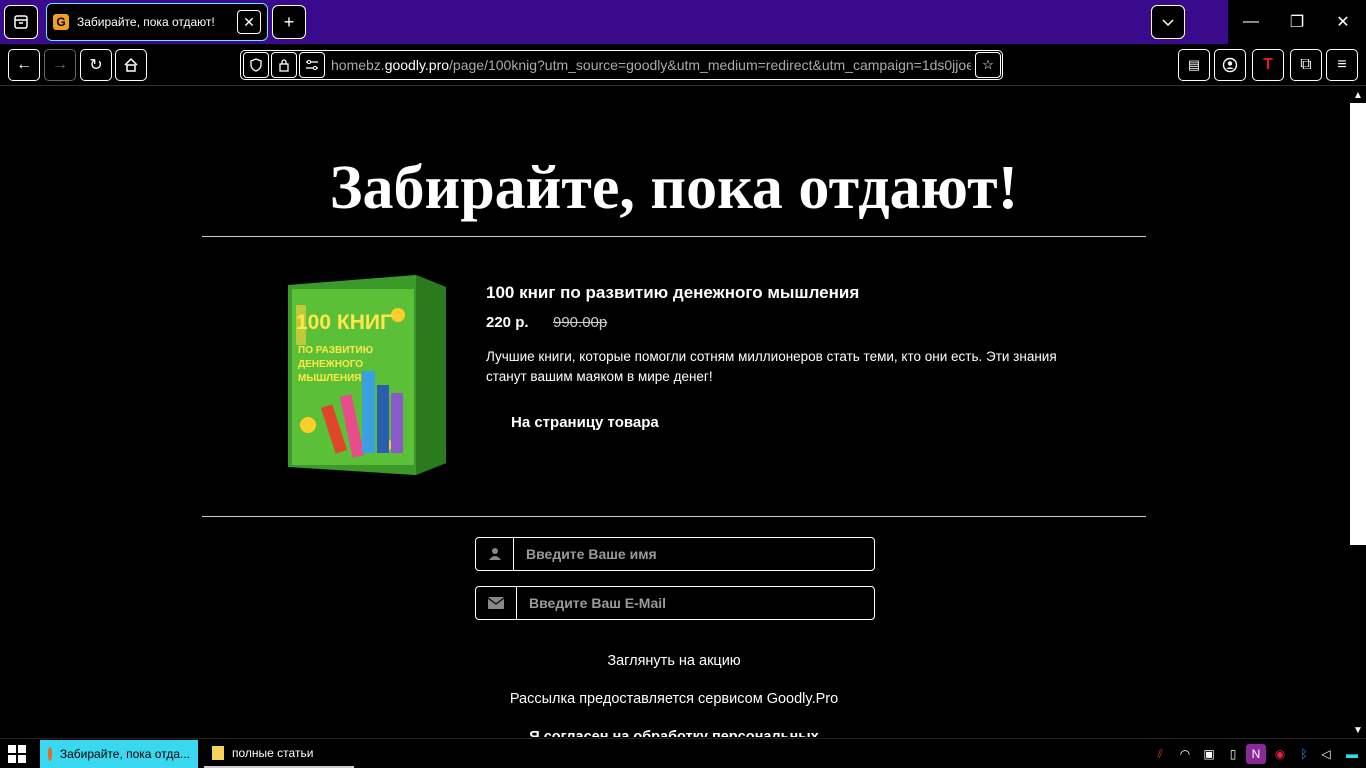 This screenshot has width=1366, height=768. Describe the element at coordinates (1358, 324) in the screenshot. I see `scroll-thumb` at that location.